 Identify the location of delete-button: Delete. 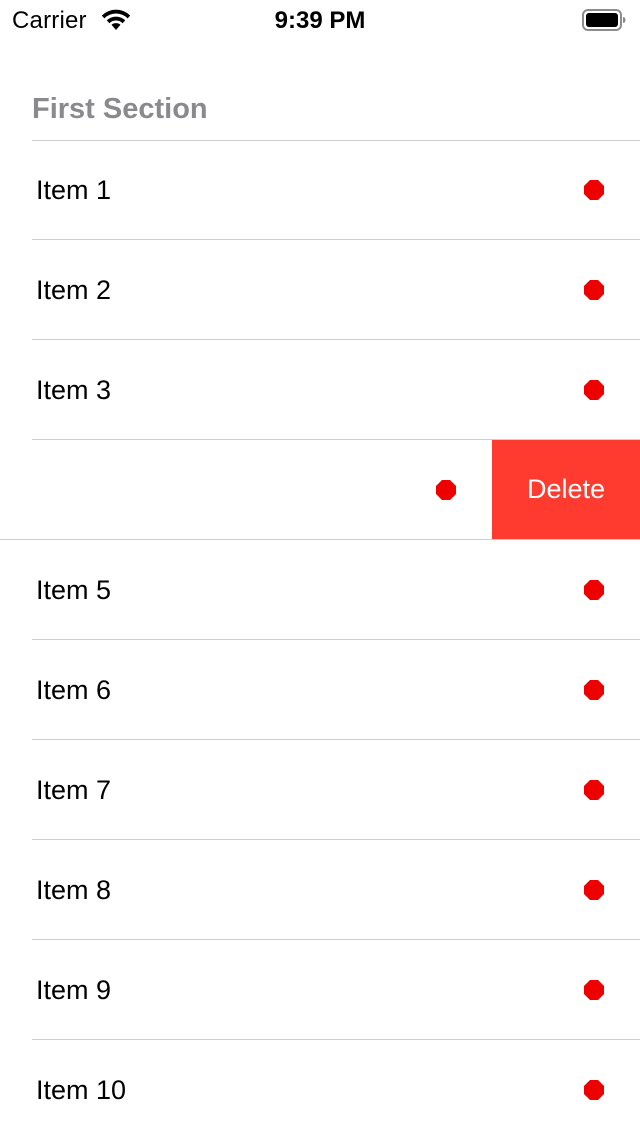
(566, 489).